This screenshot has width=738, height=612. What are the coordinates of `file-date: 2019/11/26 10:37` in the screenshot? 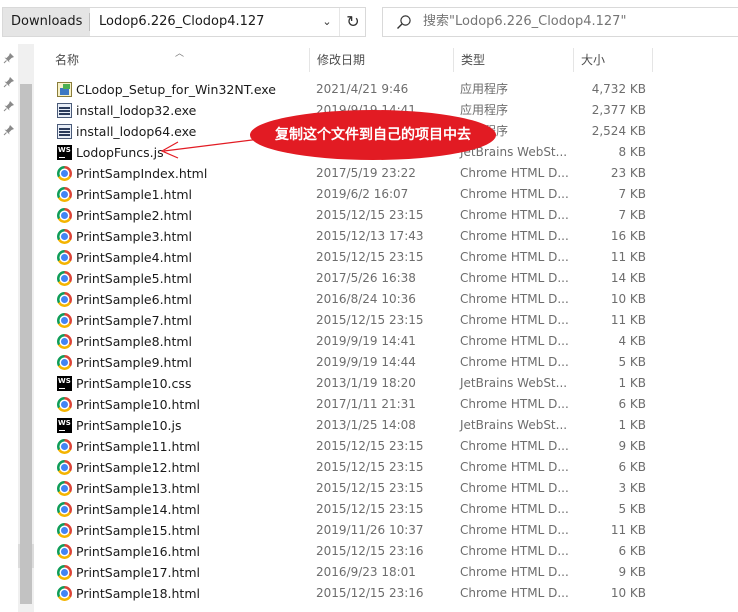 It's located at (370, 530).